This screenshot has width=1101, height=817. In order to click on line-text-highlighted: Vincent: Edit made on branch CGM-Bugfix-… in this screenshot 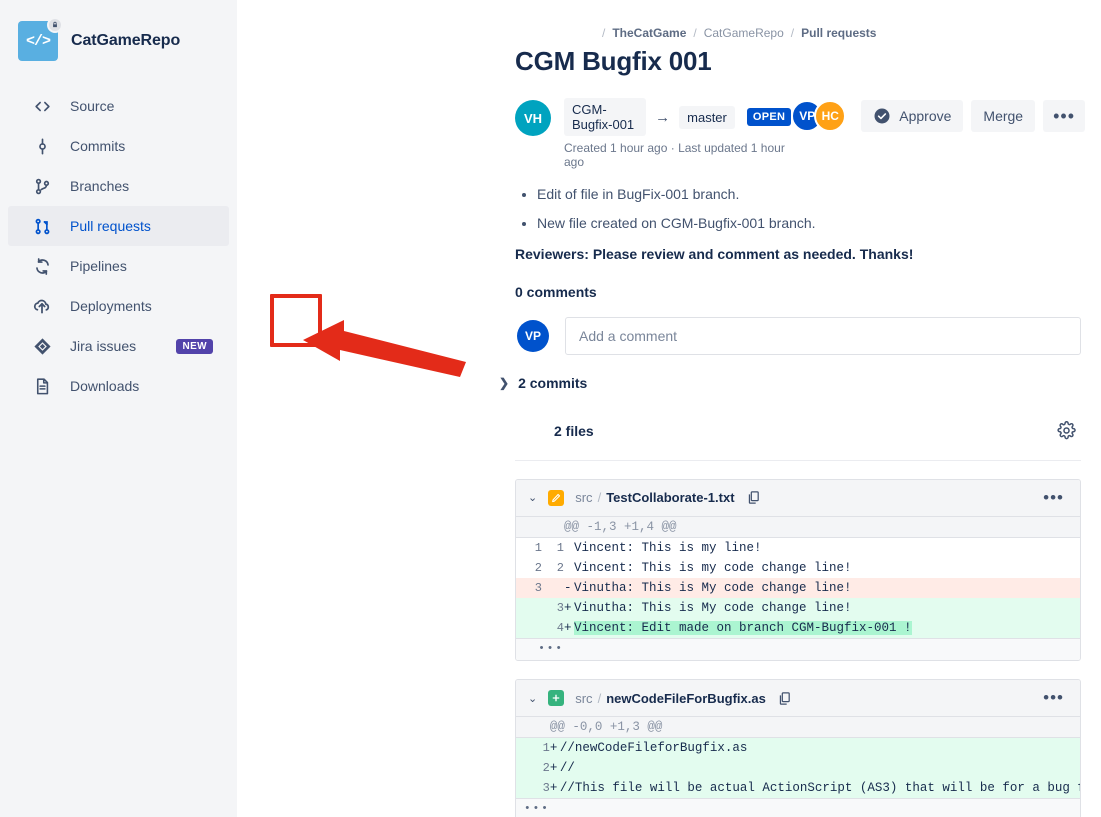, I will do `click(743, 627)`.